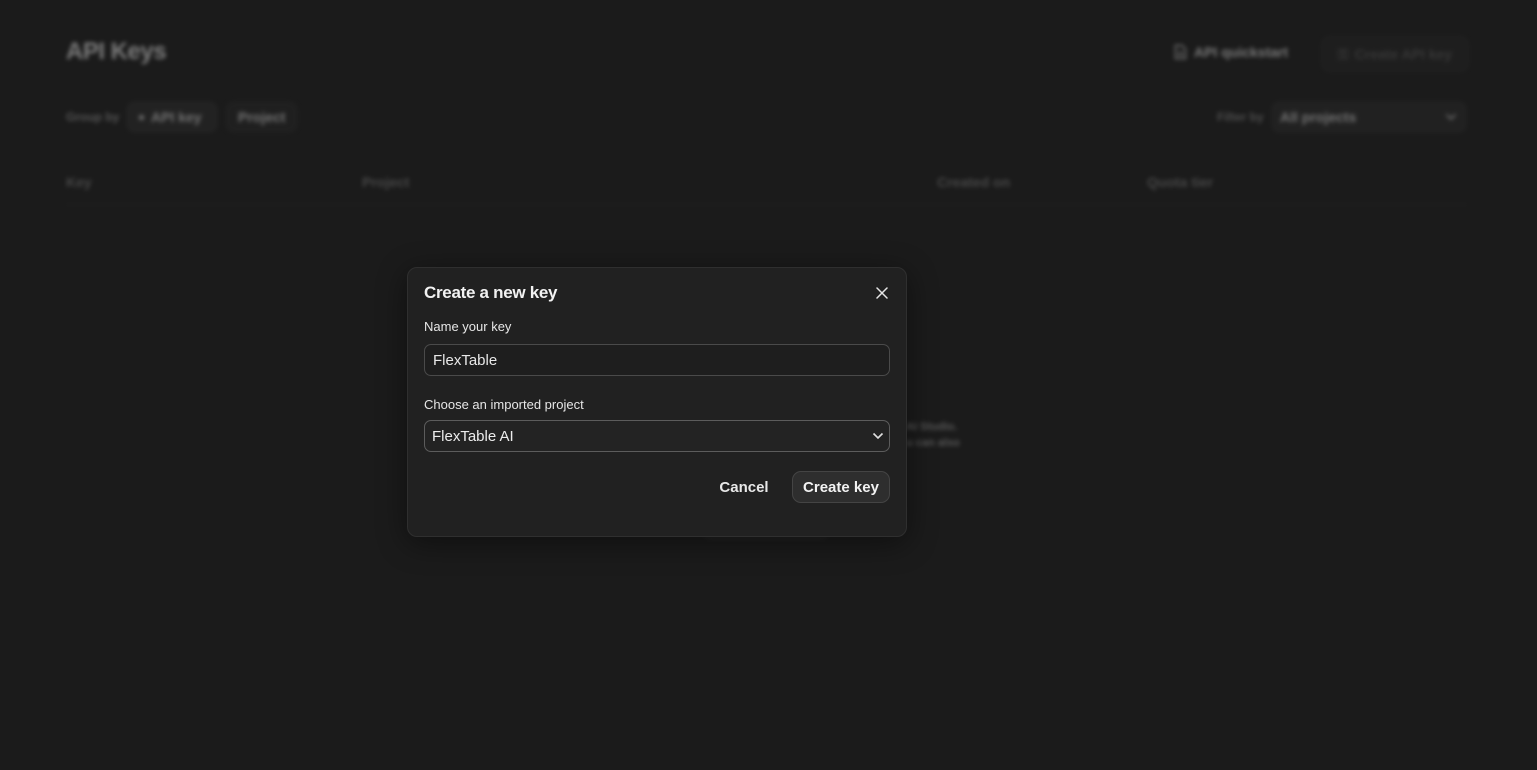 The width and height of the screenshot is (1537, 770). What do you see at coordinates (657, 436) in the screenshot?
I see `project-select: FlexTable AI` at bounding box center [657, 436].